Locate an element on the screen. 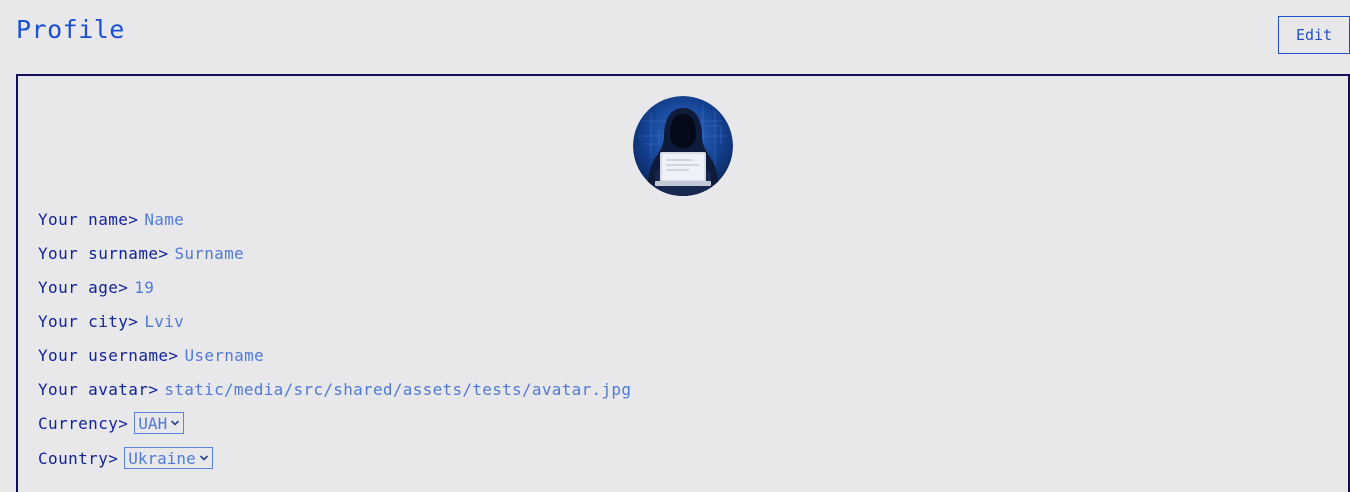 The width and height of the screenshot is (1350, 492). avatar-path-label: Your avatar> is located at coordinates (98, 389).